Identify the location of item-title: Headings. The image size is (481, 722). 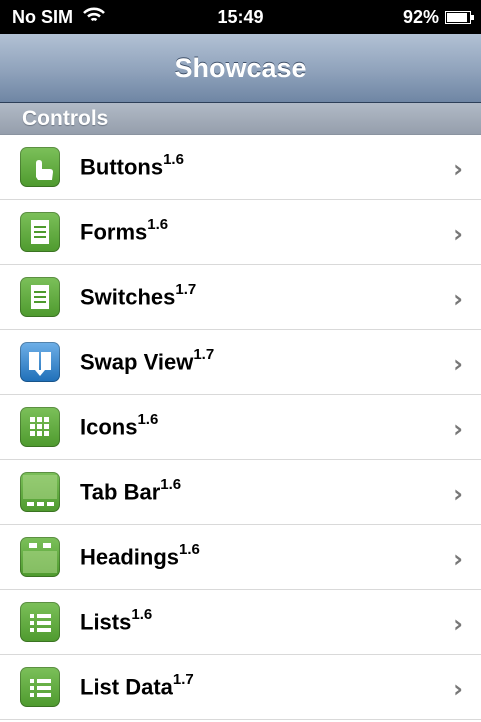
(130, 557).